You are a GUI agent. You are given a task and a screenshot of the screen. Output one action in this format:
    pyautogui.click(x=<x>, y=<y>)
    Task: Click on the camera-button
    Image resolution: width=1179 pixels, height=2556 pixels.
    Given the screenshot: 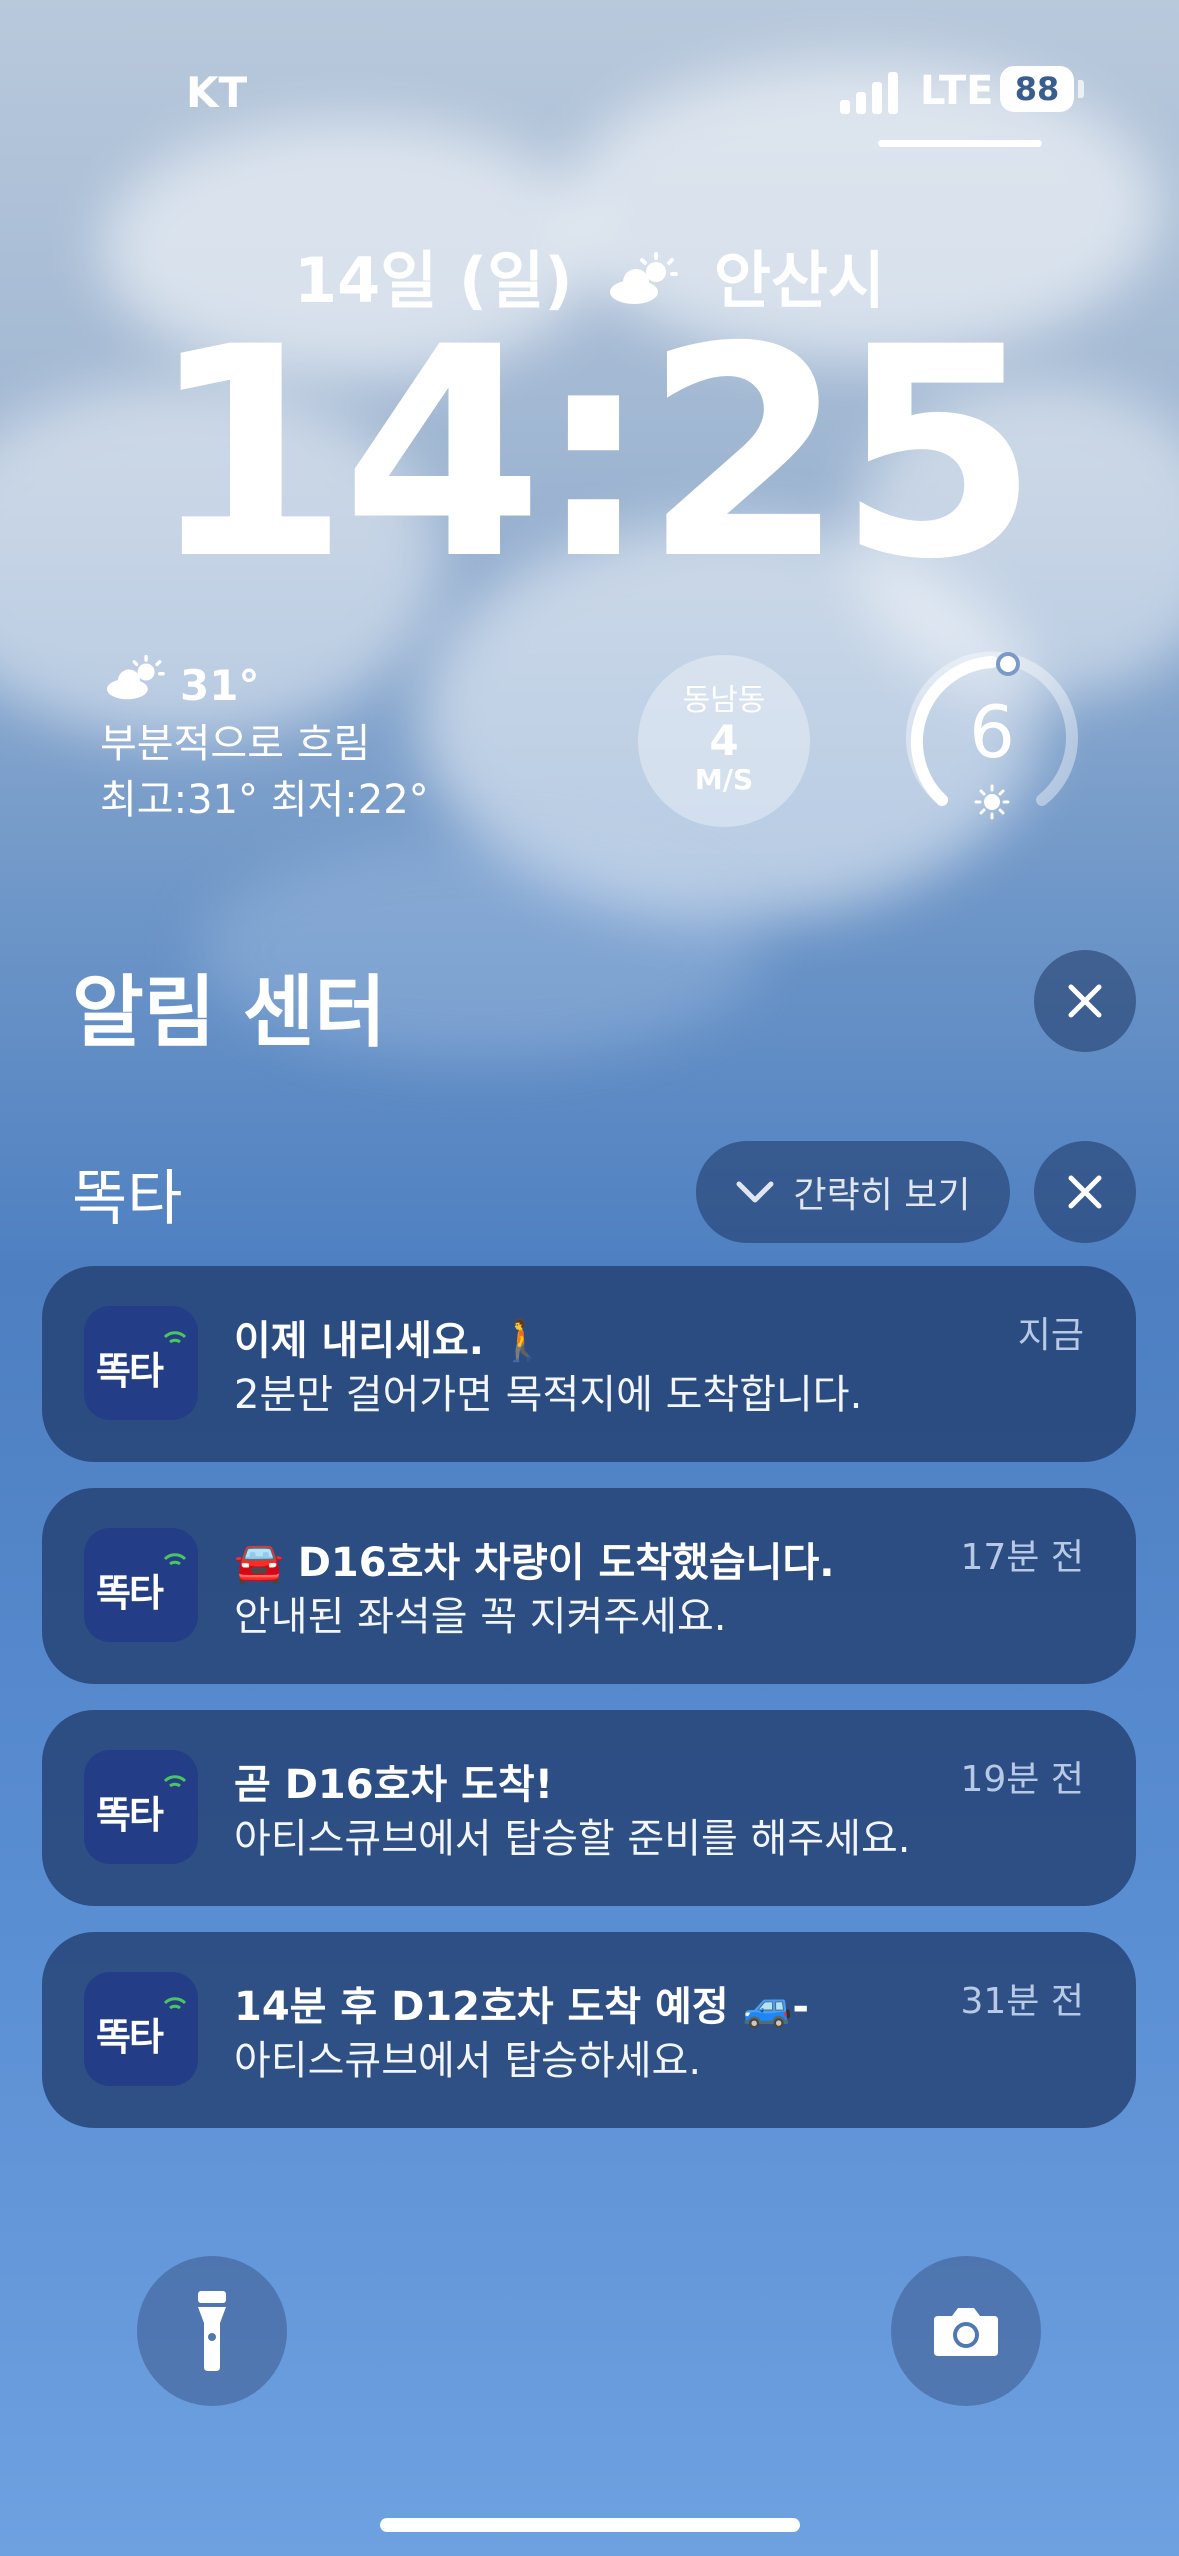 What is the action you would take?
    pyautogui.click(x=966, y=2331)
    